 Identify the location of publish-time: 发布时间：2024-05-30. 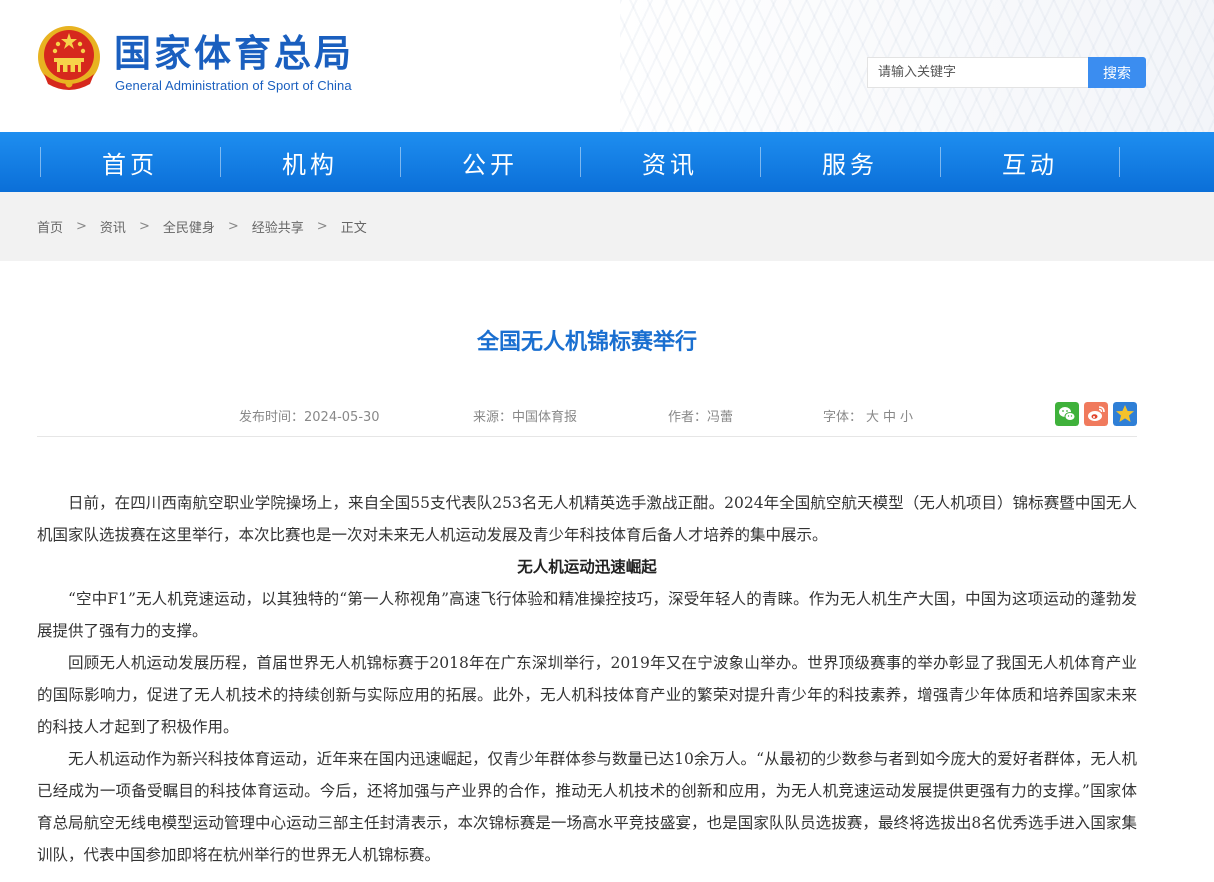
(309, 417).